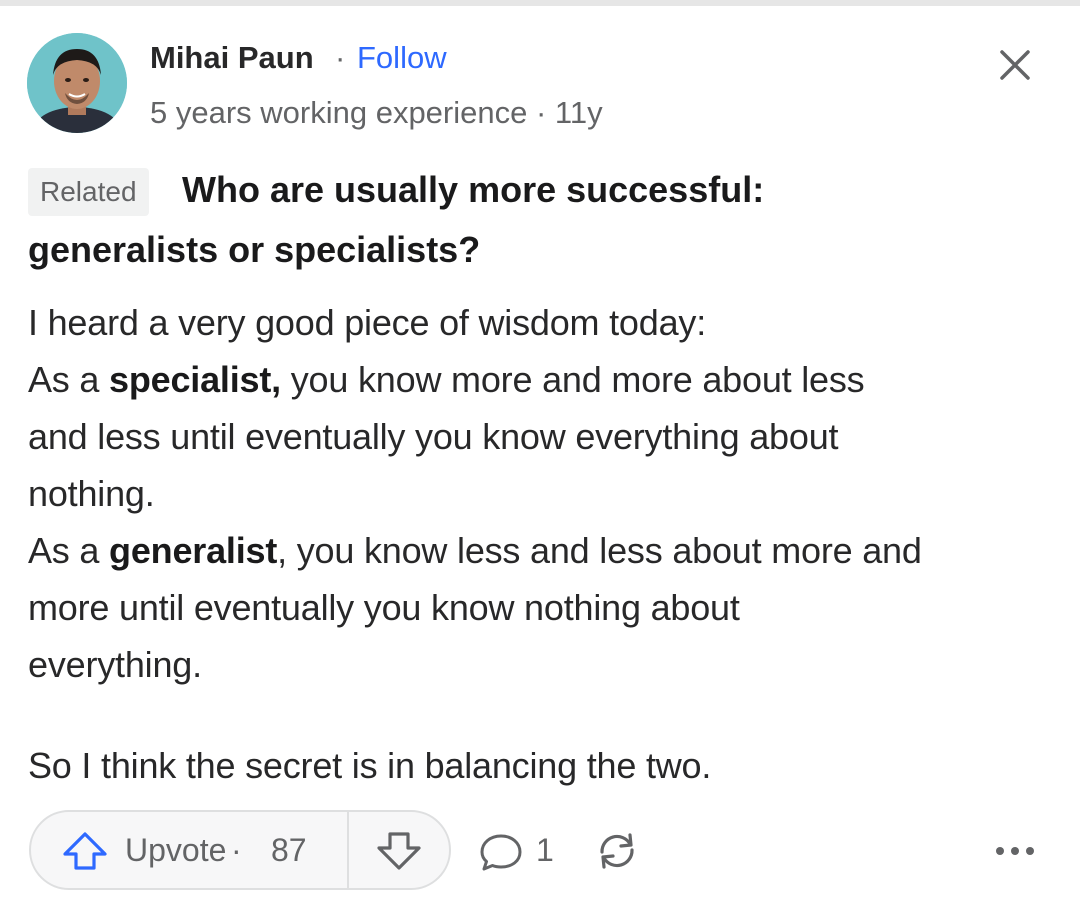  I want to click on answer-bold-text: generalist, so click(193, 550).